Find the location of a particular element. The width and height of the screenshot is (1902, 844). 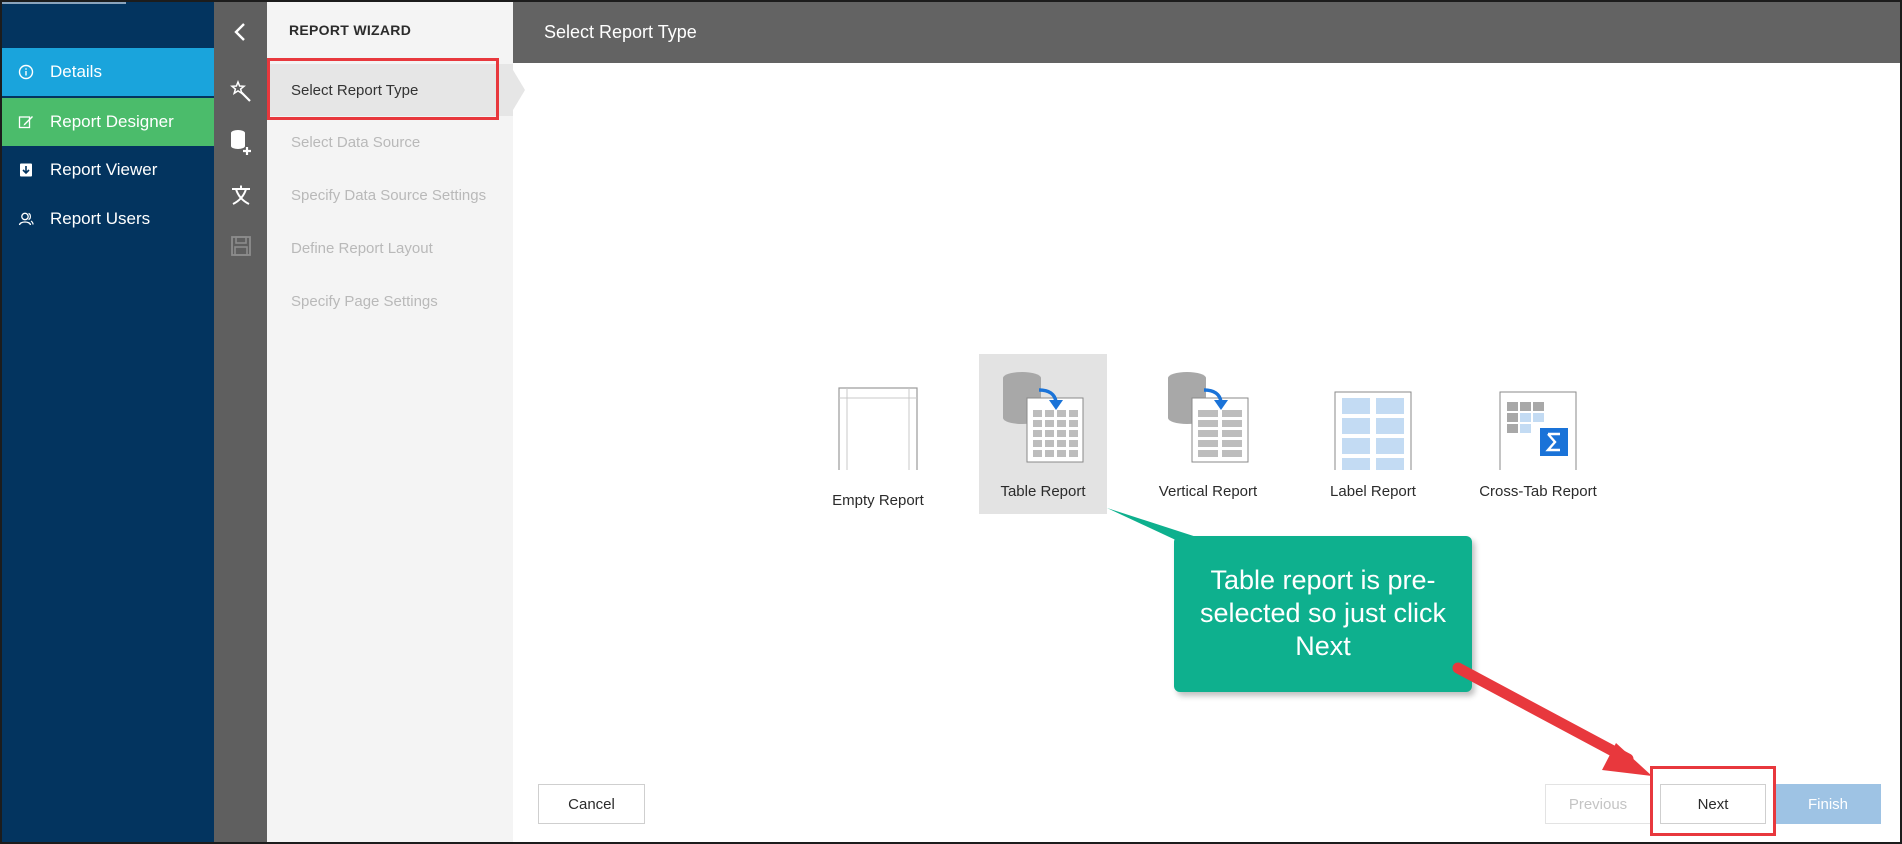

users-icon is located at coordinates (26, 219).